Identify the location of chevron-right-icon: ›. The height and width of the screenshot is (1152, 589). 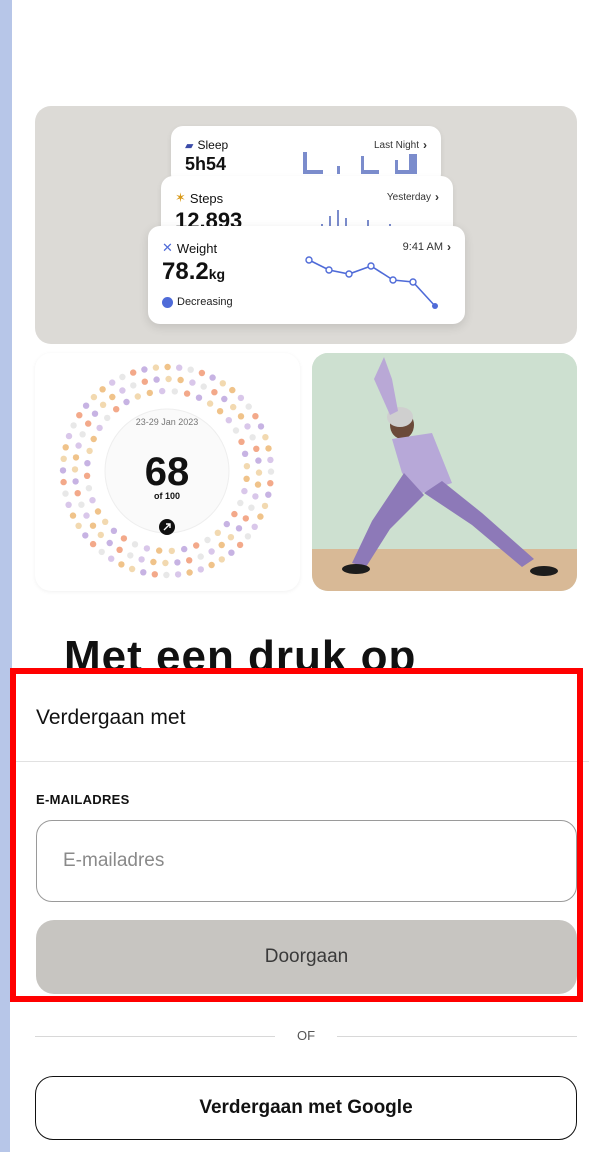
(437, 197).